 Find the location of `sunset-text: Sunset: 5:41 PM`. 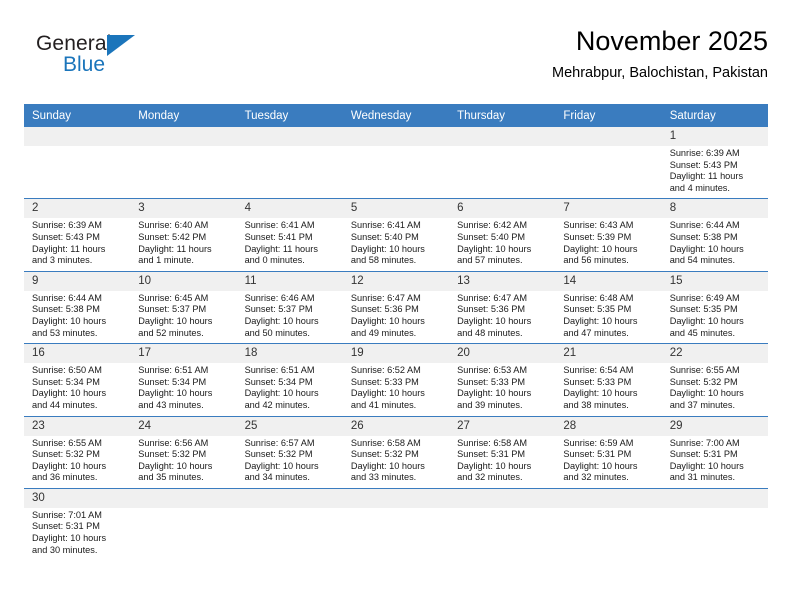

sunset-text: Sunset: 5:41 PM is located at coordinates (278, 236).